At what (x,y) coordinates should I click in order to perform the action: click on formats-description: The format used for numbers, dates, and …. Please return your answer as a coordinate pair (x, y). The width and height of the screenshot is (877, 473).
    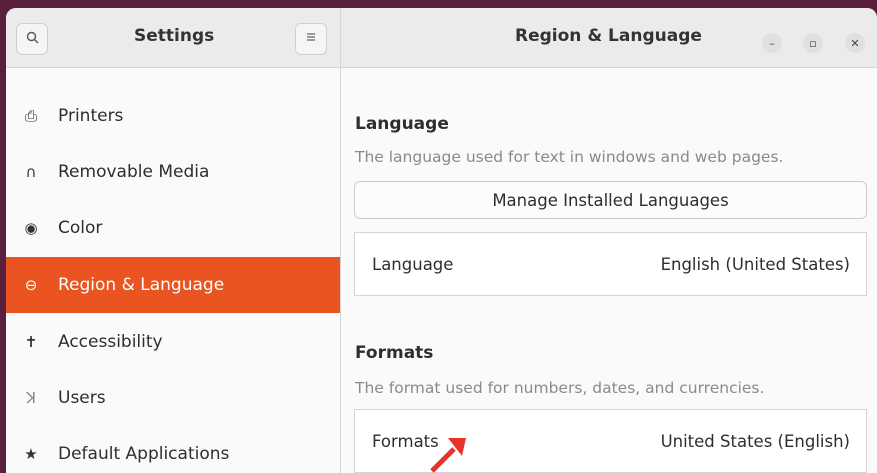
    Looking at the image, I should click on (560, 388).